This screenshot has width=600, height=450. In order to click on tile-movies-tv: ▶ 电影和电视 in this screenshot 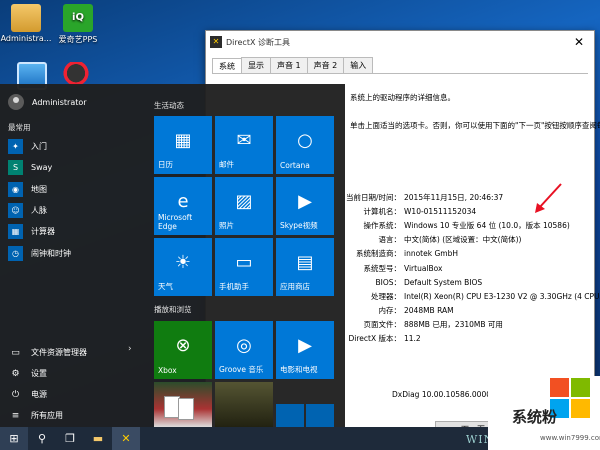, I will do `click(305, 350)`.